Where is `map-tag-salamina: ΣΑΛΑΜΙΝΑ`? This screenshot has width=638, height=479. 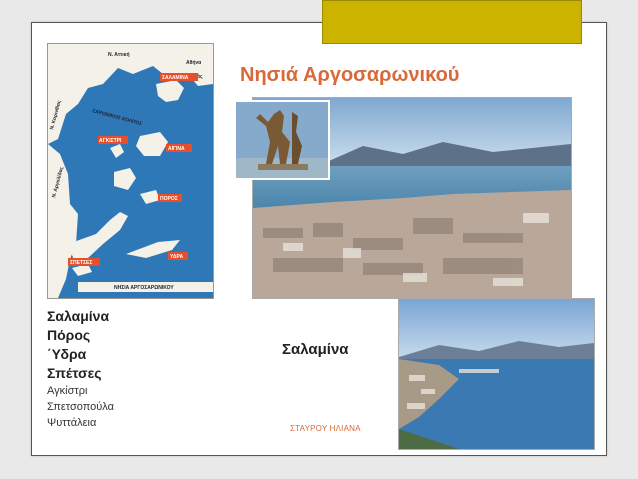
map-tag-salamina: ΣΑΛΑΜΙΝΑ is located at coordinates (175, 78).